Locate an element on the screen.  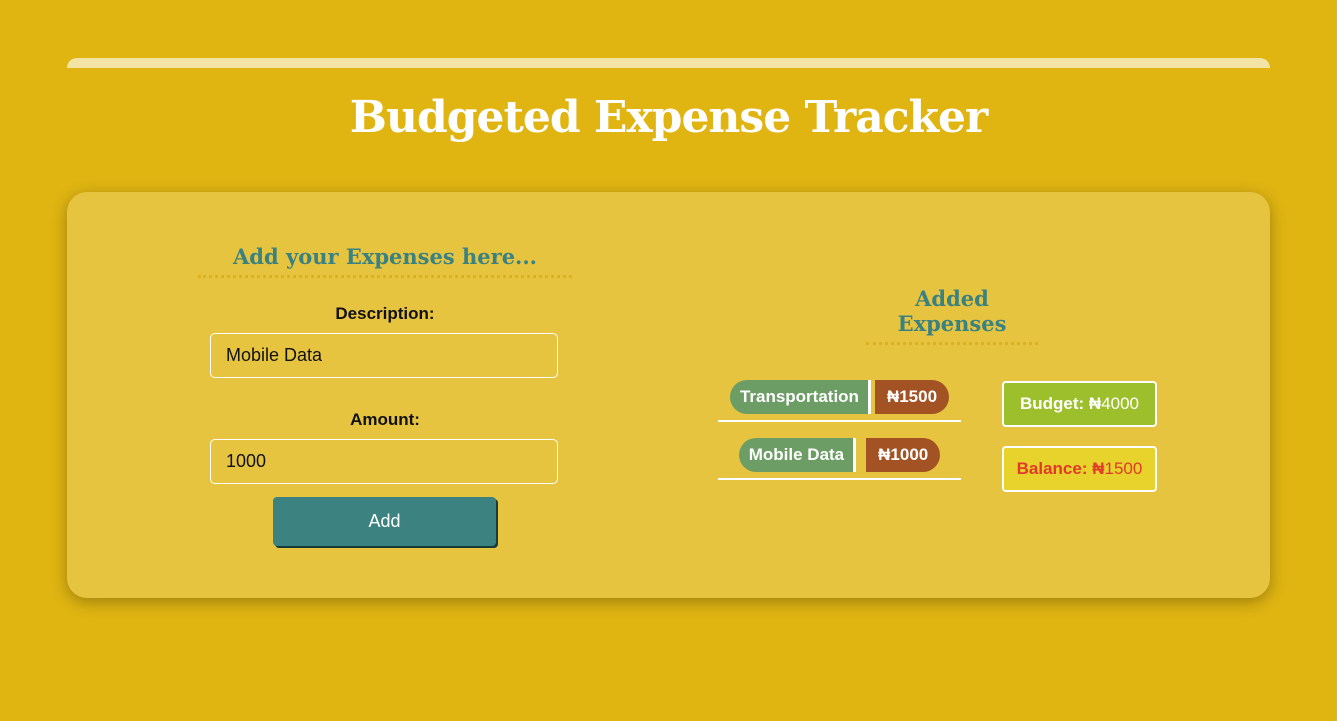
expense-amount: ₦1500 is located at coordinates (912, 397).